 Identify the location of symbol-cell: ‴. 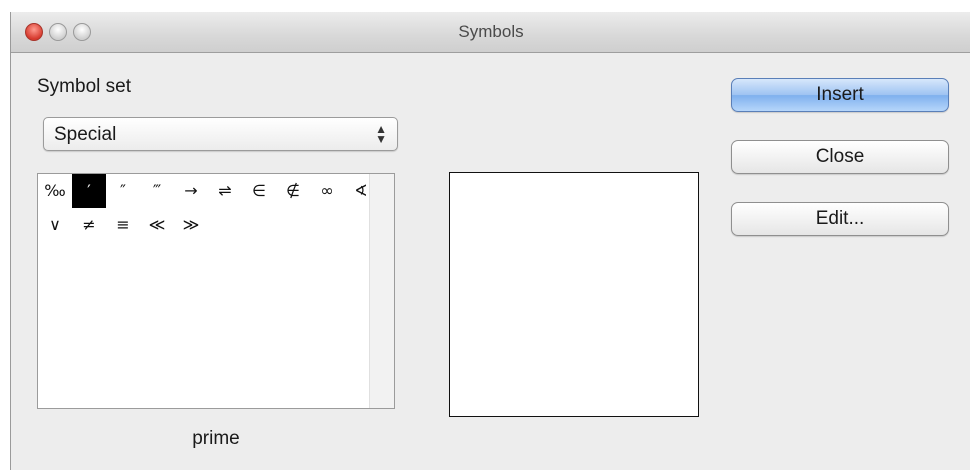
(157, 191).